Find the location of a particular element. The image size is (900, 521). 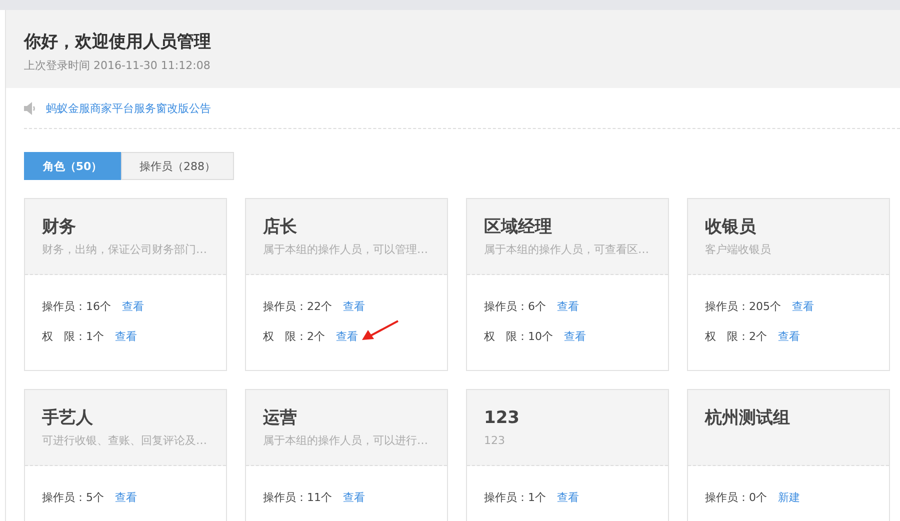

stat-label: 操作员：22个 is located at coordinates (297, 306).